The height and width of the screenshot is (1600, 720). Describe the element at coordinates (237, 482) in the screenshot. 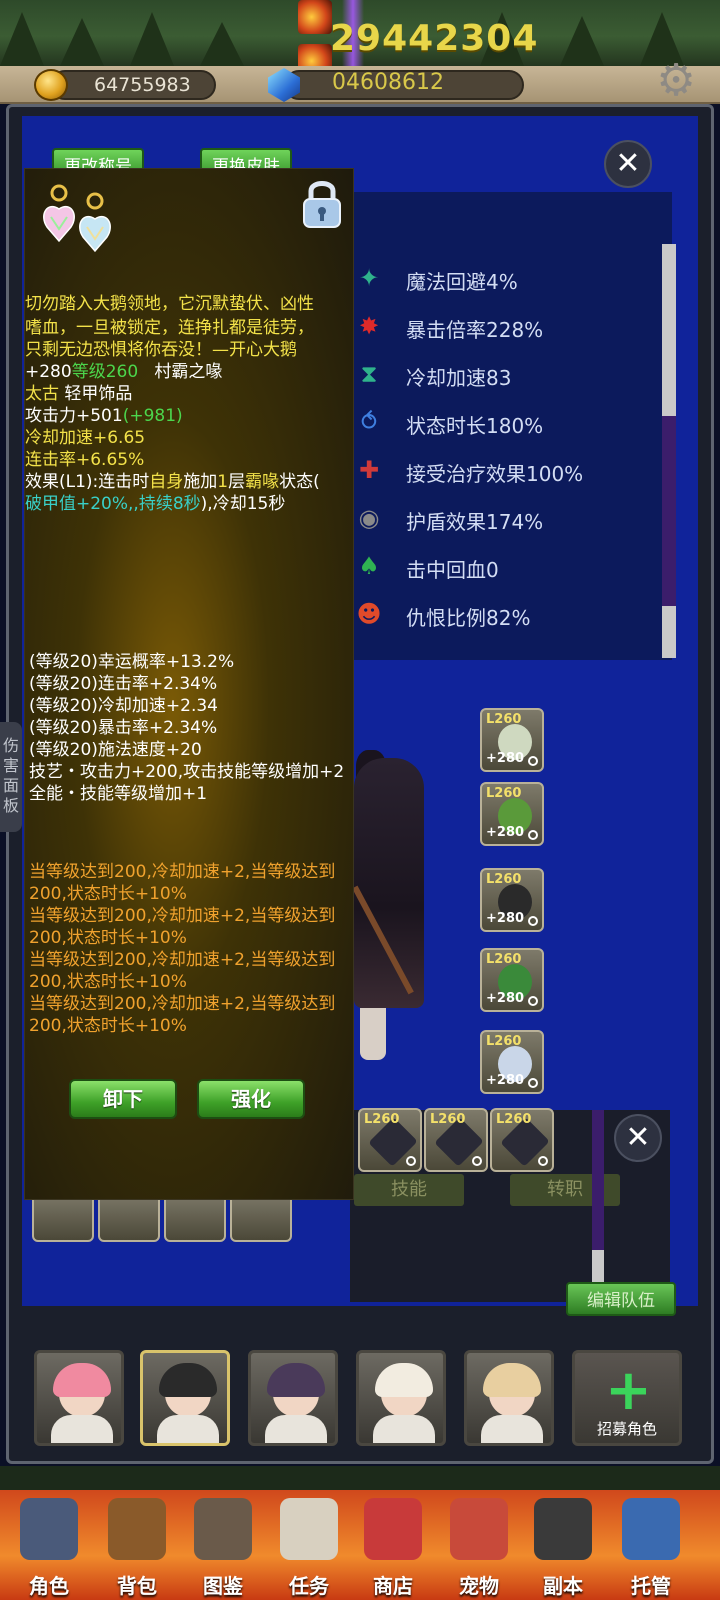

I see `effect-text: 层` at that location.